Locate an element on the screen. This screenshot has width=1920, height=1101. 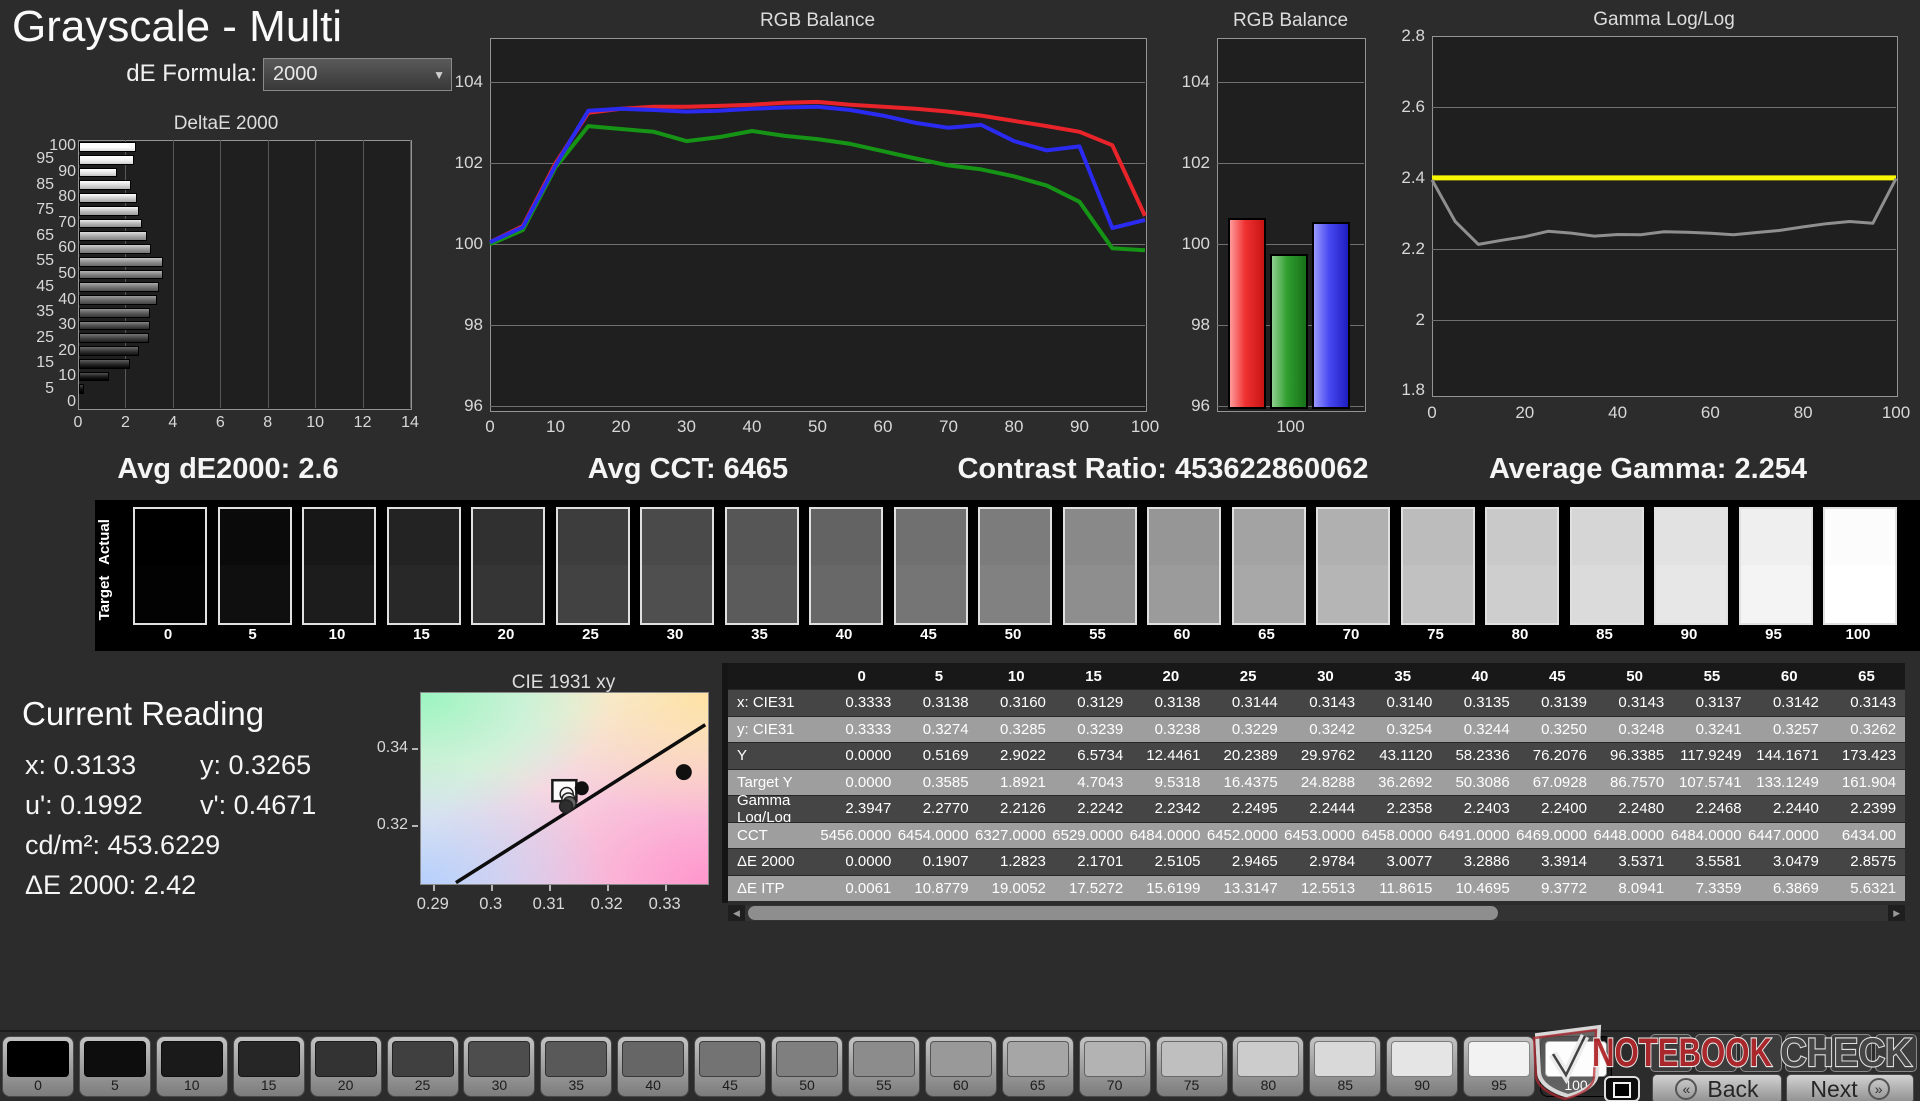
table-row-label: x: CIE31 is located at coordinates (766, 703).